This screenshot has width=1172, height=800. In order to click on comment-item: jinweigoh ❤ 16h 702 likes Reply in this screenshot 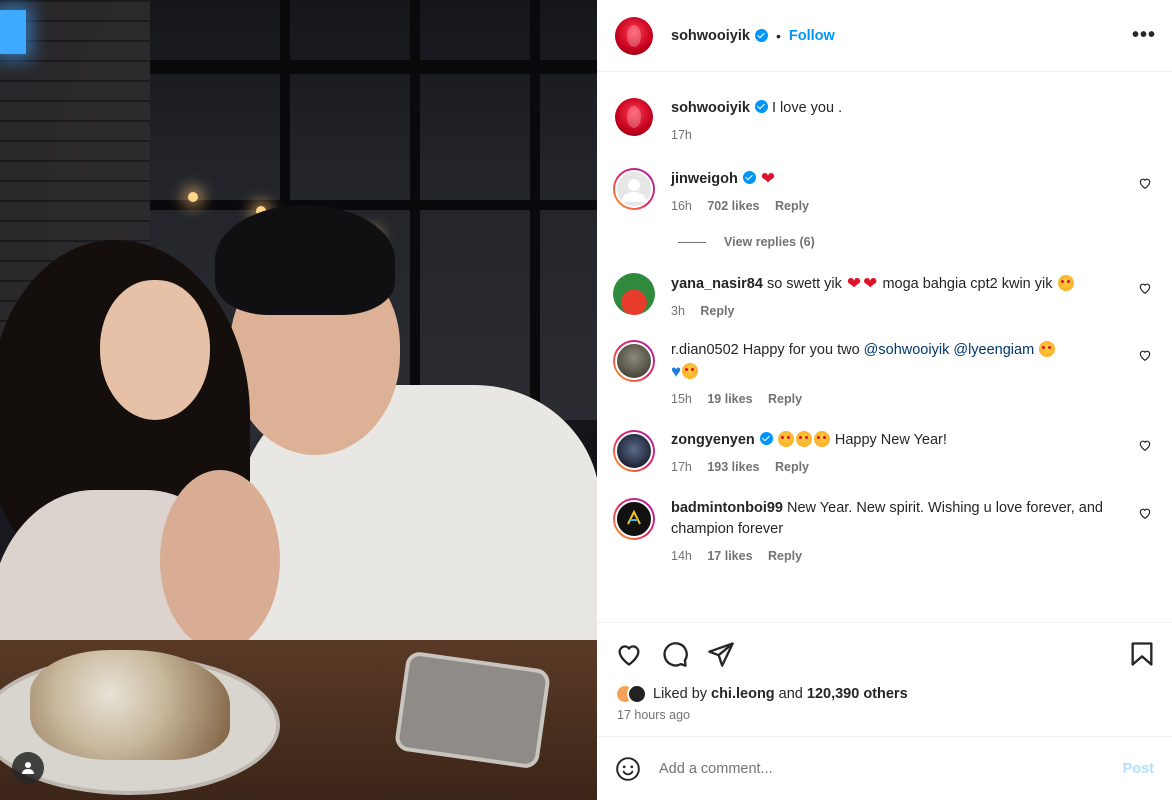, I will do `click(884, 192)`.